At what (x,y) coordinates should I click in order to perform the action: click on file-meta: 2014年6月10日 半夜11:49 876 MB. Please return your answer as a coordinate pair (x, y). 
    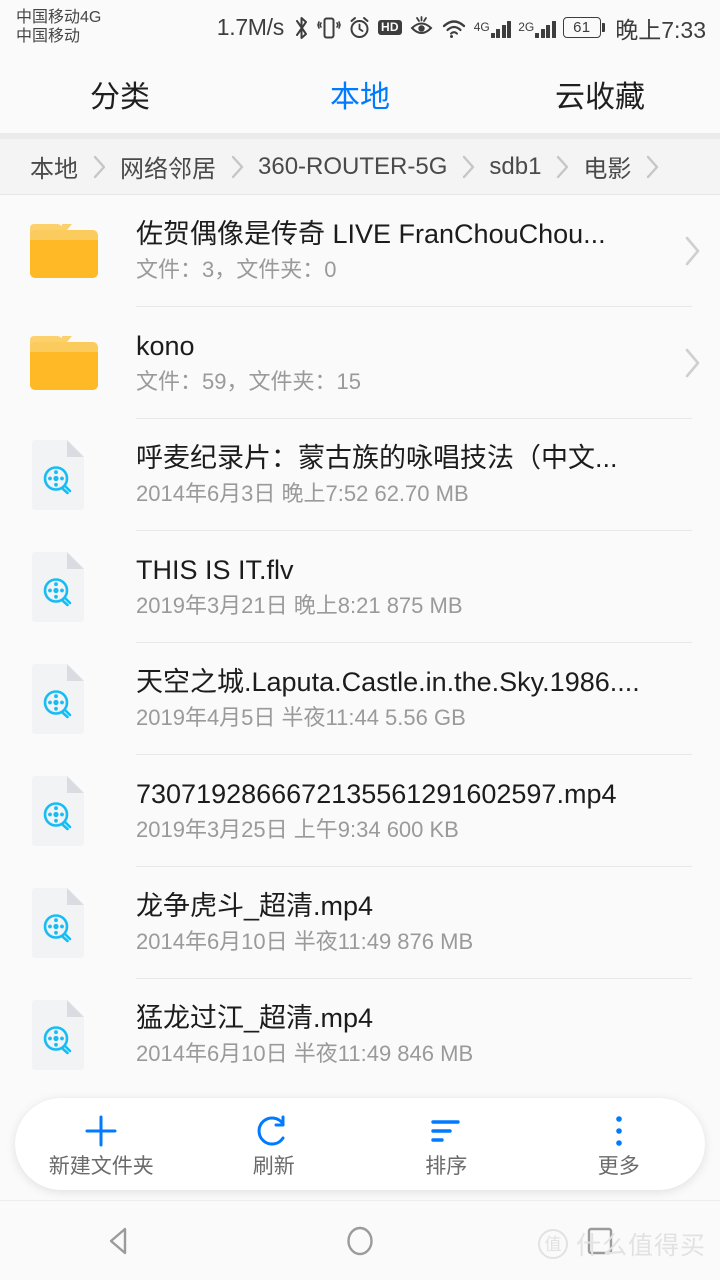
    Looking at the image, I should click on (305, 942).